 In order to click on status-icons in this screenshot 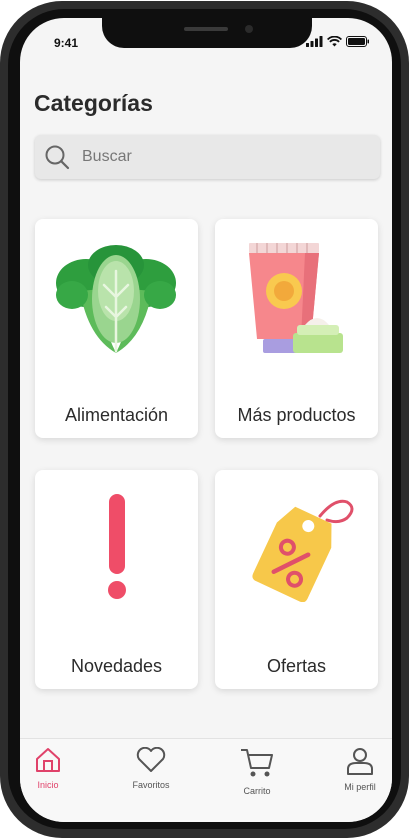, I will do `click(338, 41)`.